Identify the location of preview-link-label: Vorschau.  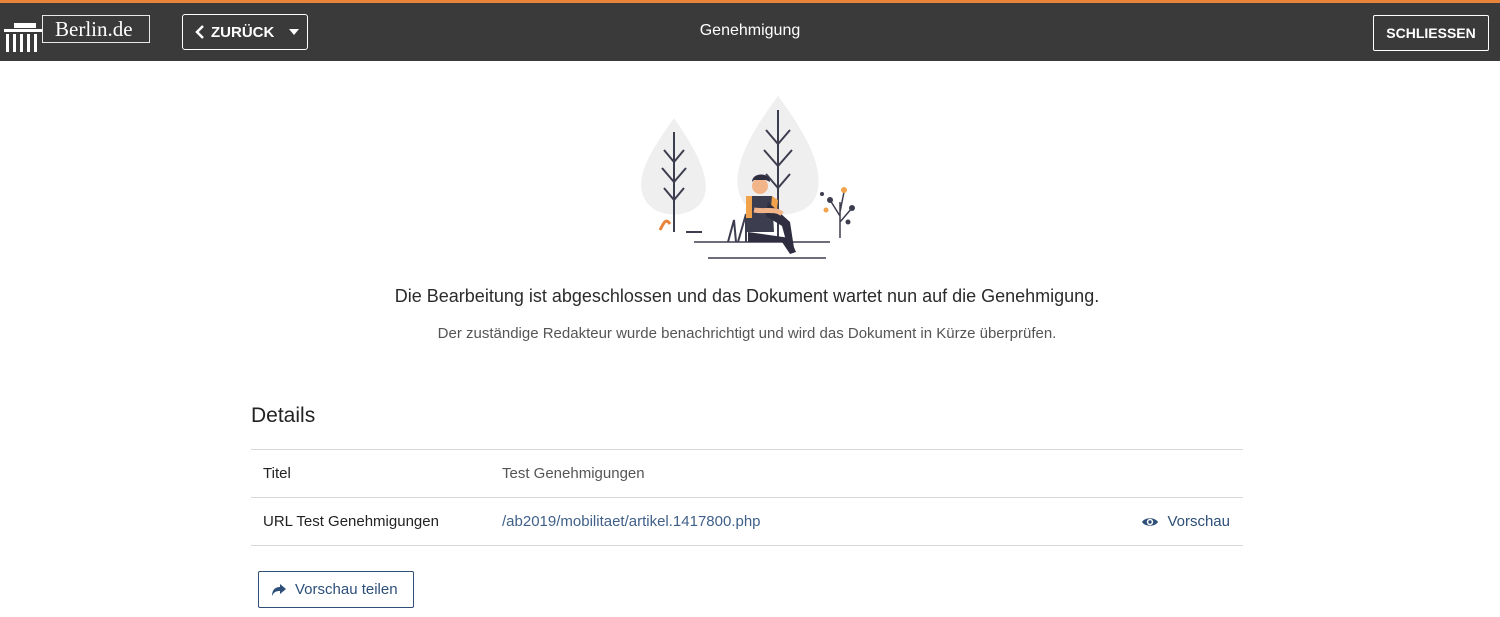
(1198, 521).